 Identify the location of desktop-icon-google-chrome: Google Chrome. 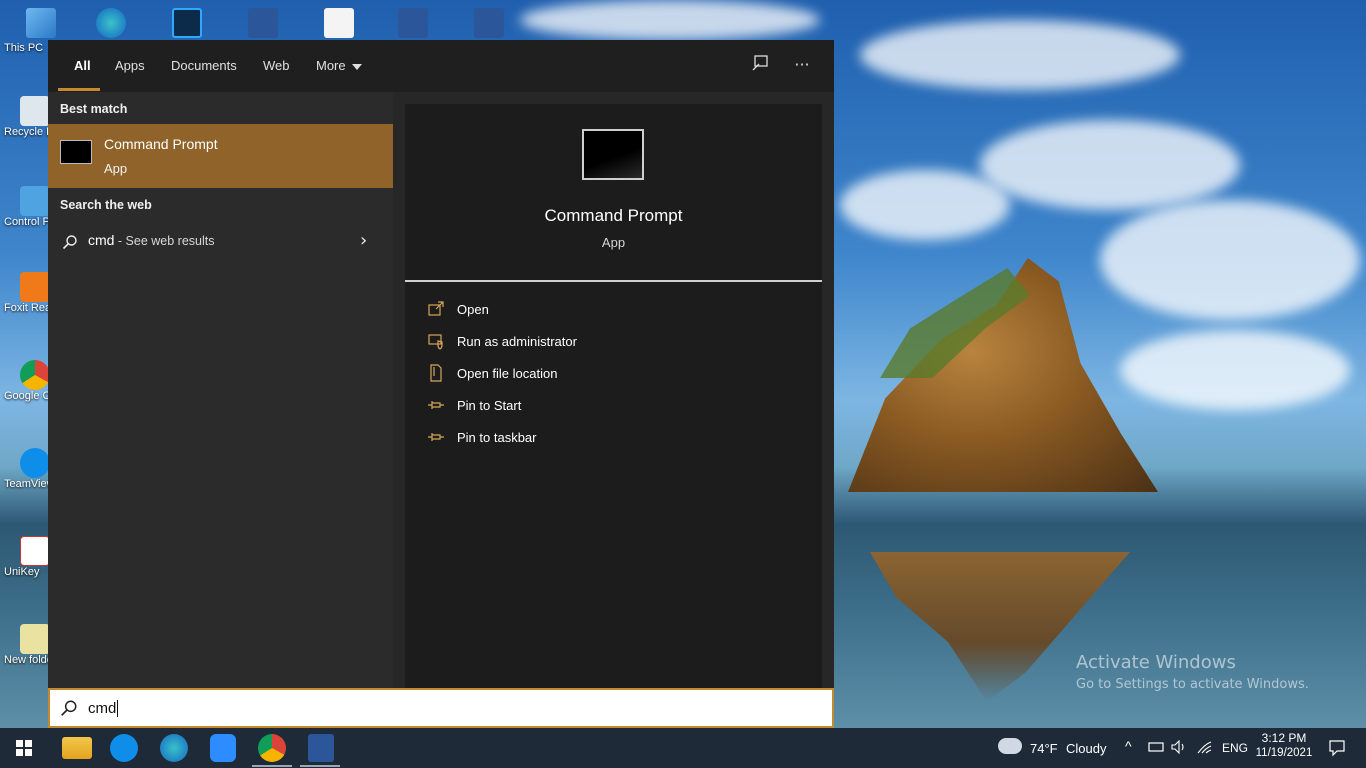
(41, 381).